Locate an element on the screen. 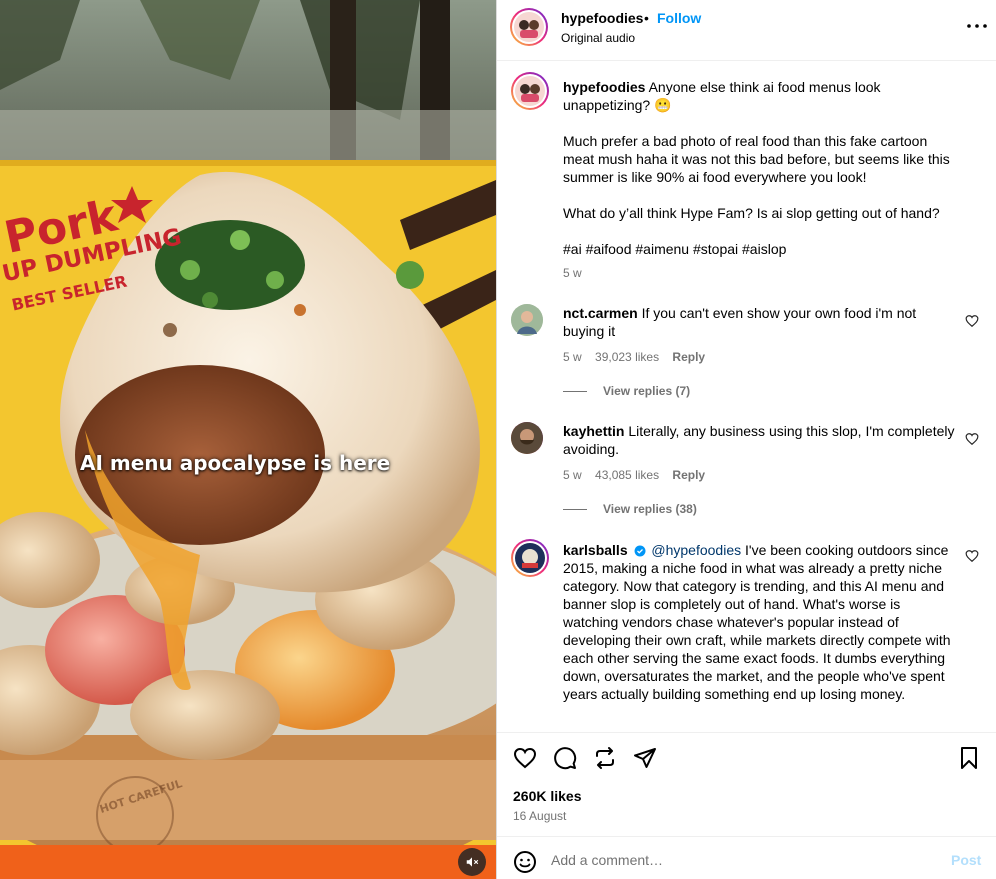 Image resolution: width=996 pixels, height=879 pixels. verified-badge-icon is located at coordinates (639, 551).